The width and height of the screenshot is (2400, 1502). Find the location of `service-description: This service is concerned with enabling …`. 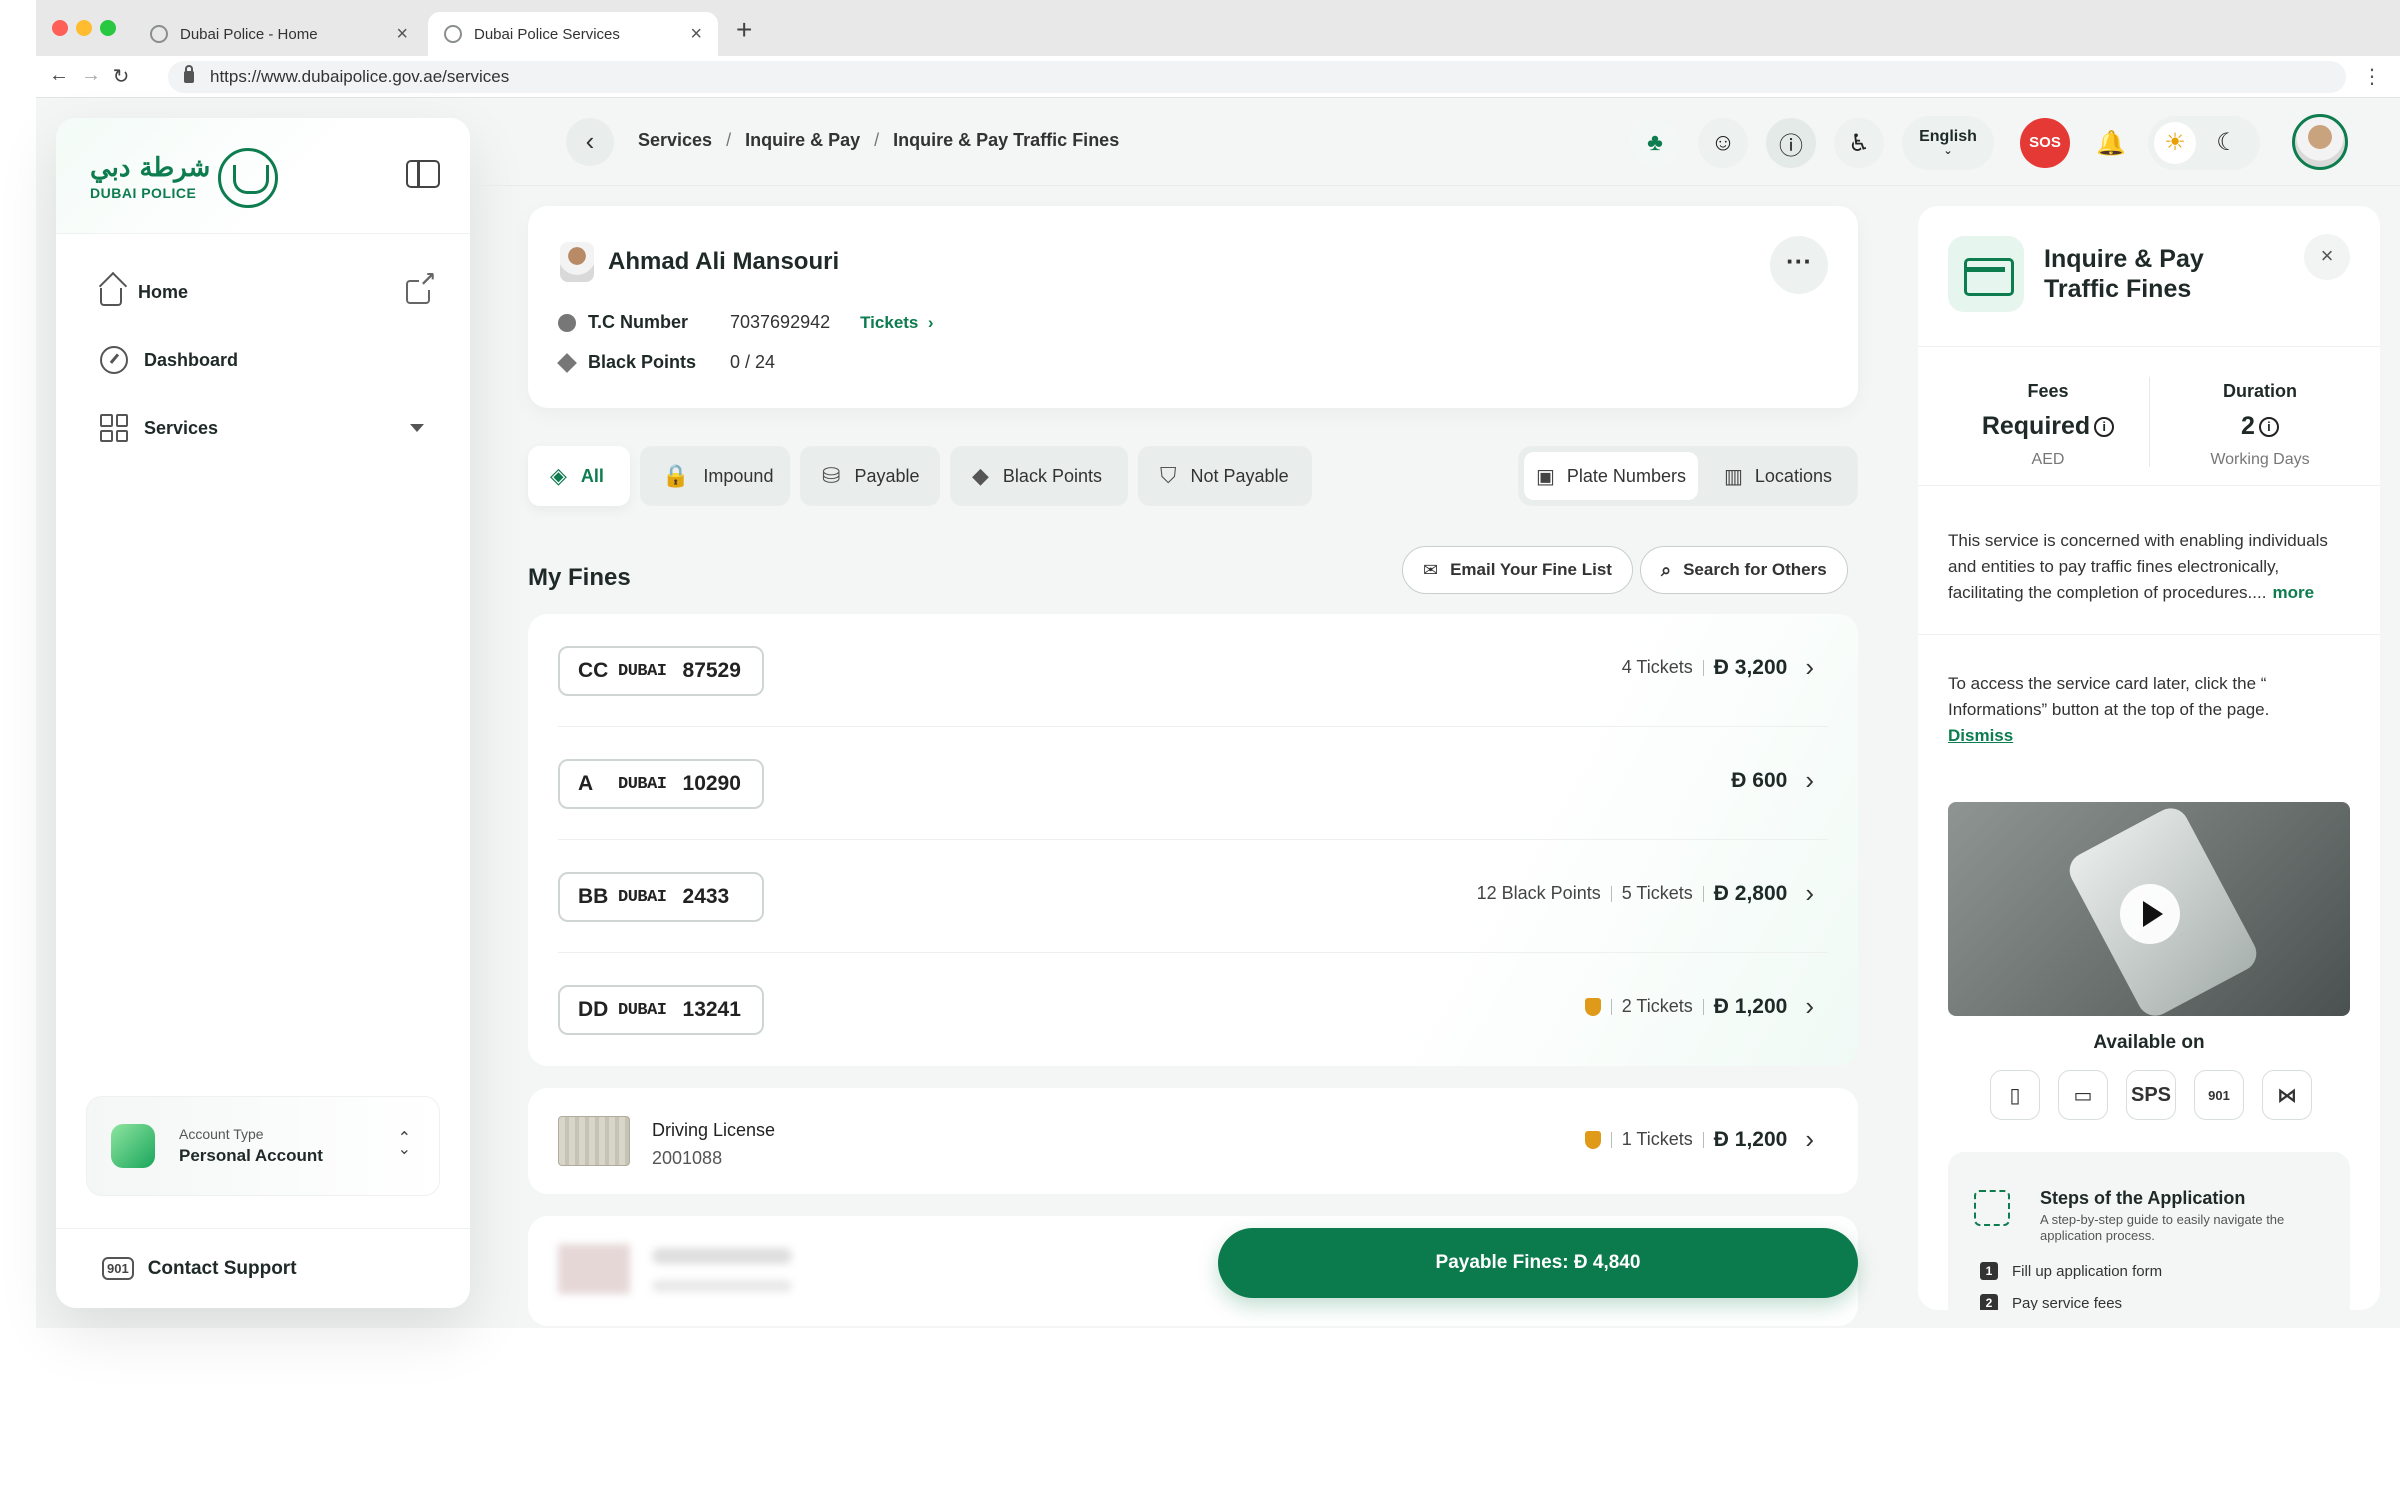

service-description: This service is concerned with enabling … is located at coordinates (2138, 566).